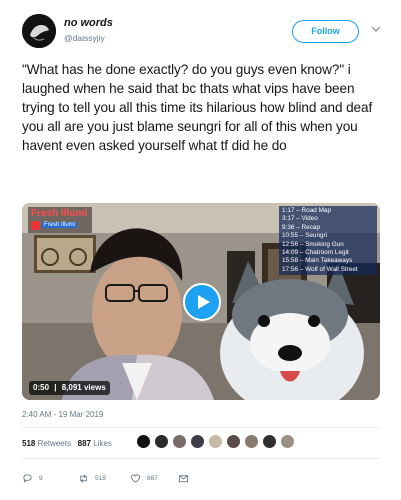 This screenshot has height=500, width=401. Describe the element at coordinates (144, 478) in the screenshot. I see `like-button: 887` at that location.